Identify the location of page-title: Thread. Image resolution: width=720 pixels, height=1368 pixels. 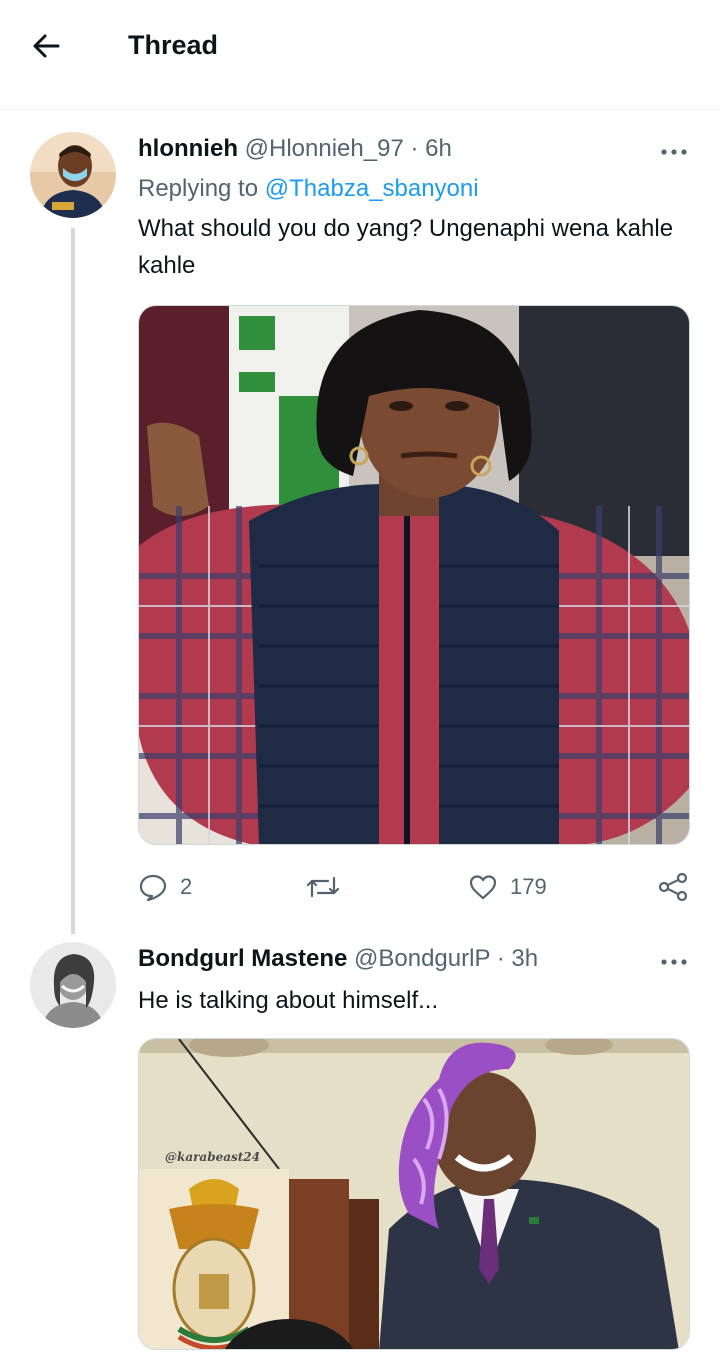
(173, 45).